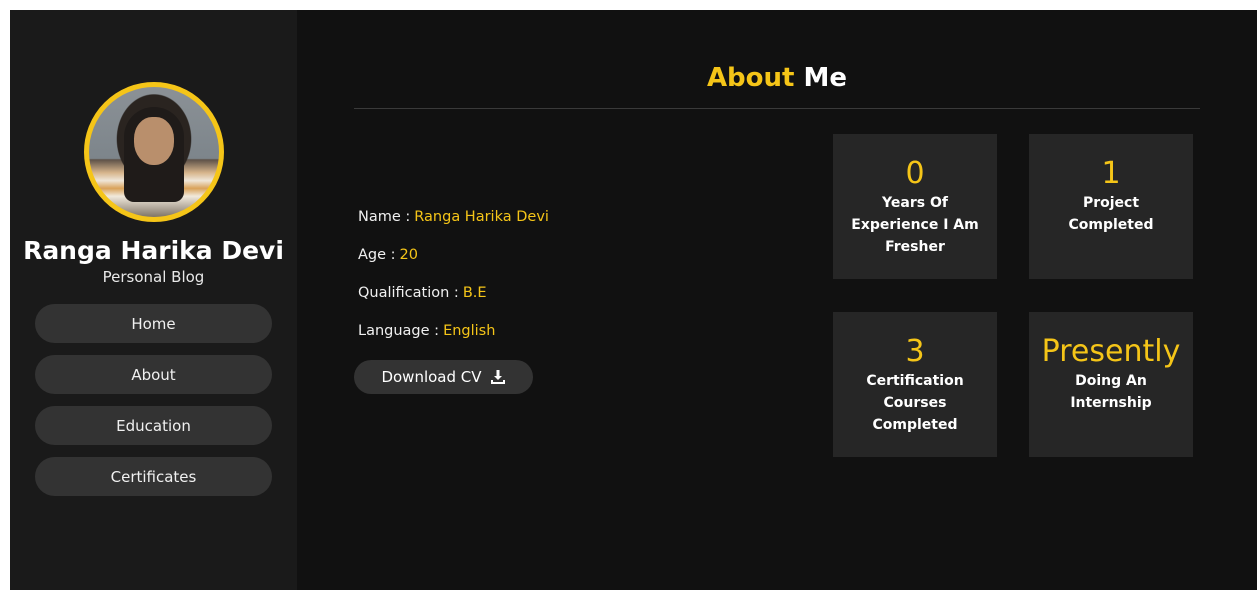 The image size is (1257, 590). I want to click on info-value: Ranga Harika Devi, so click(481, 217).